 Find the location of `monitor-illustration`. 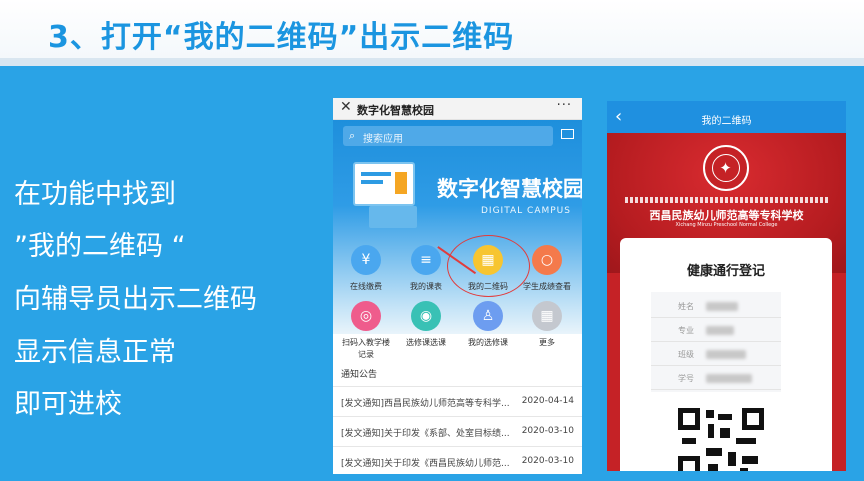

monitor-illustration is located at coordinates (384, 184).